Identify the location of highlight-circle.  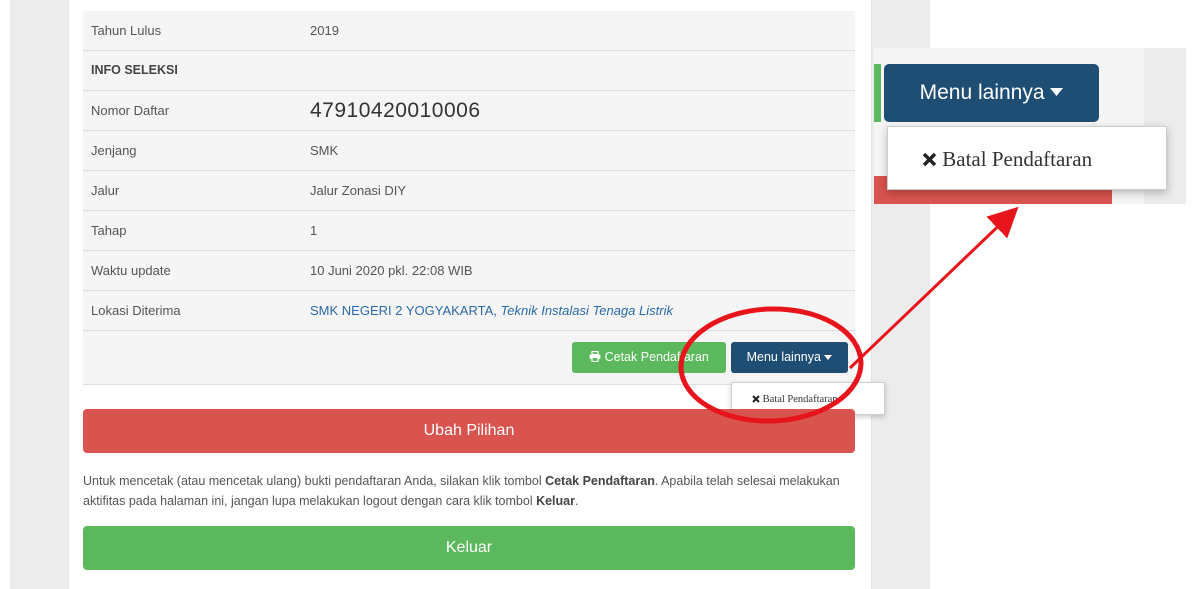
(771, 365).